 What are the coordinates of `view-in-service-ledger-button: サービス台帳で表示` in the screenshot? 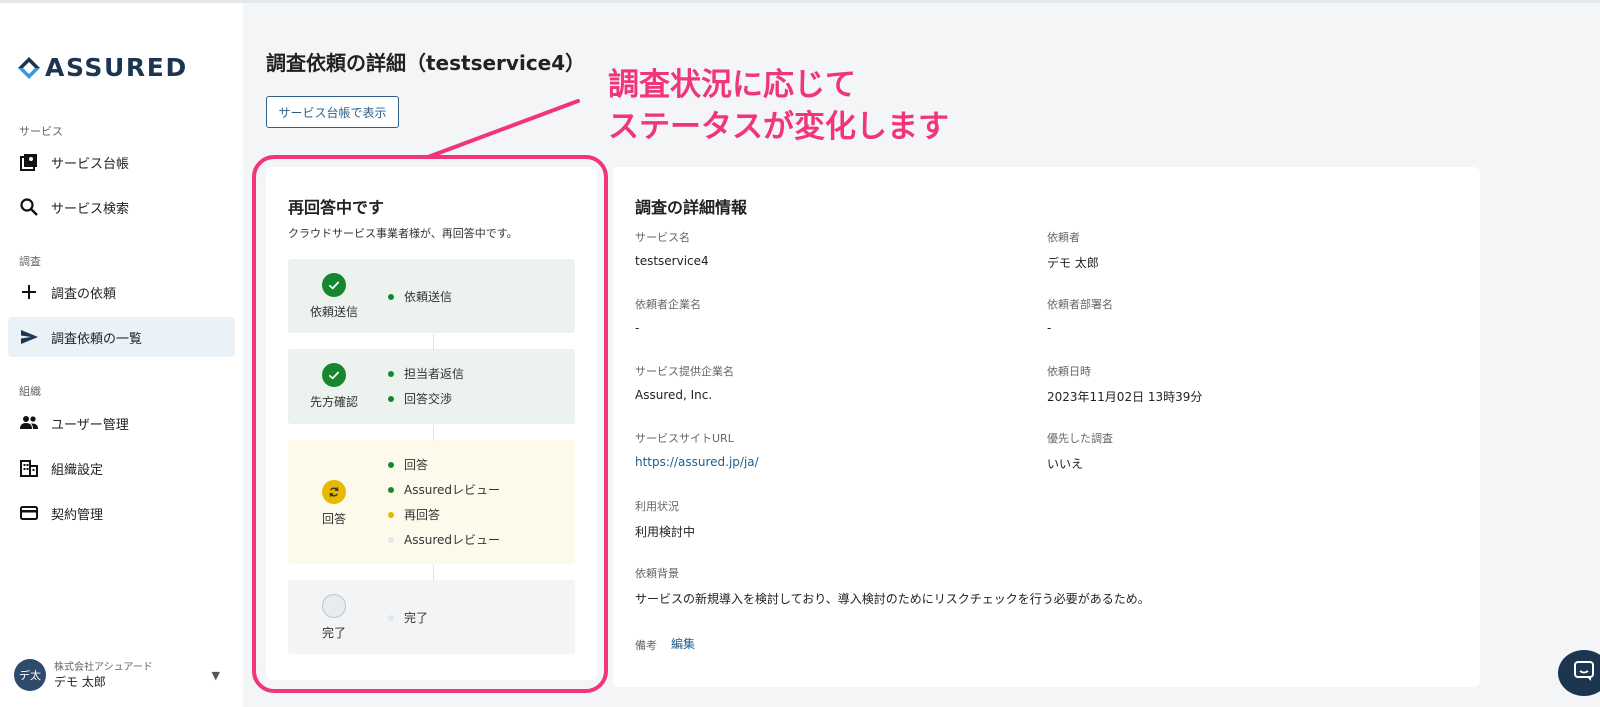 It's located at (332, 112).